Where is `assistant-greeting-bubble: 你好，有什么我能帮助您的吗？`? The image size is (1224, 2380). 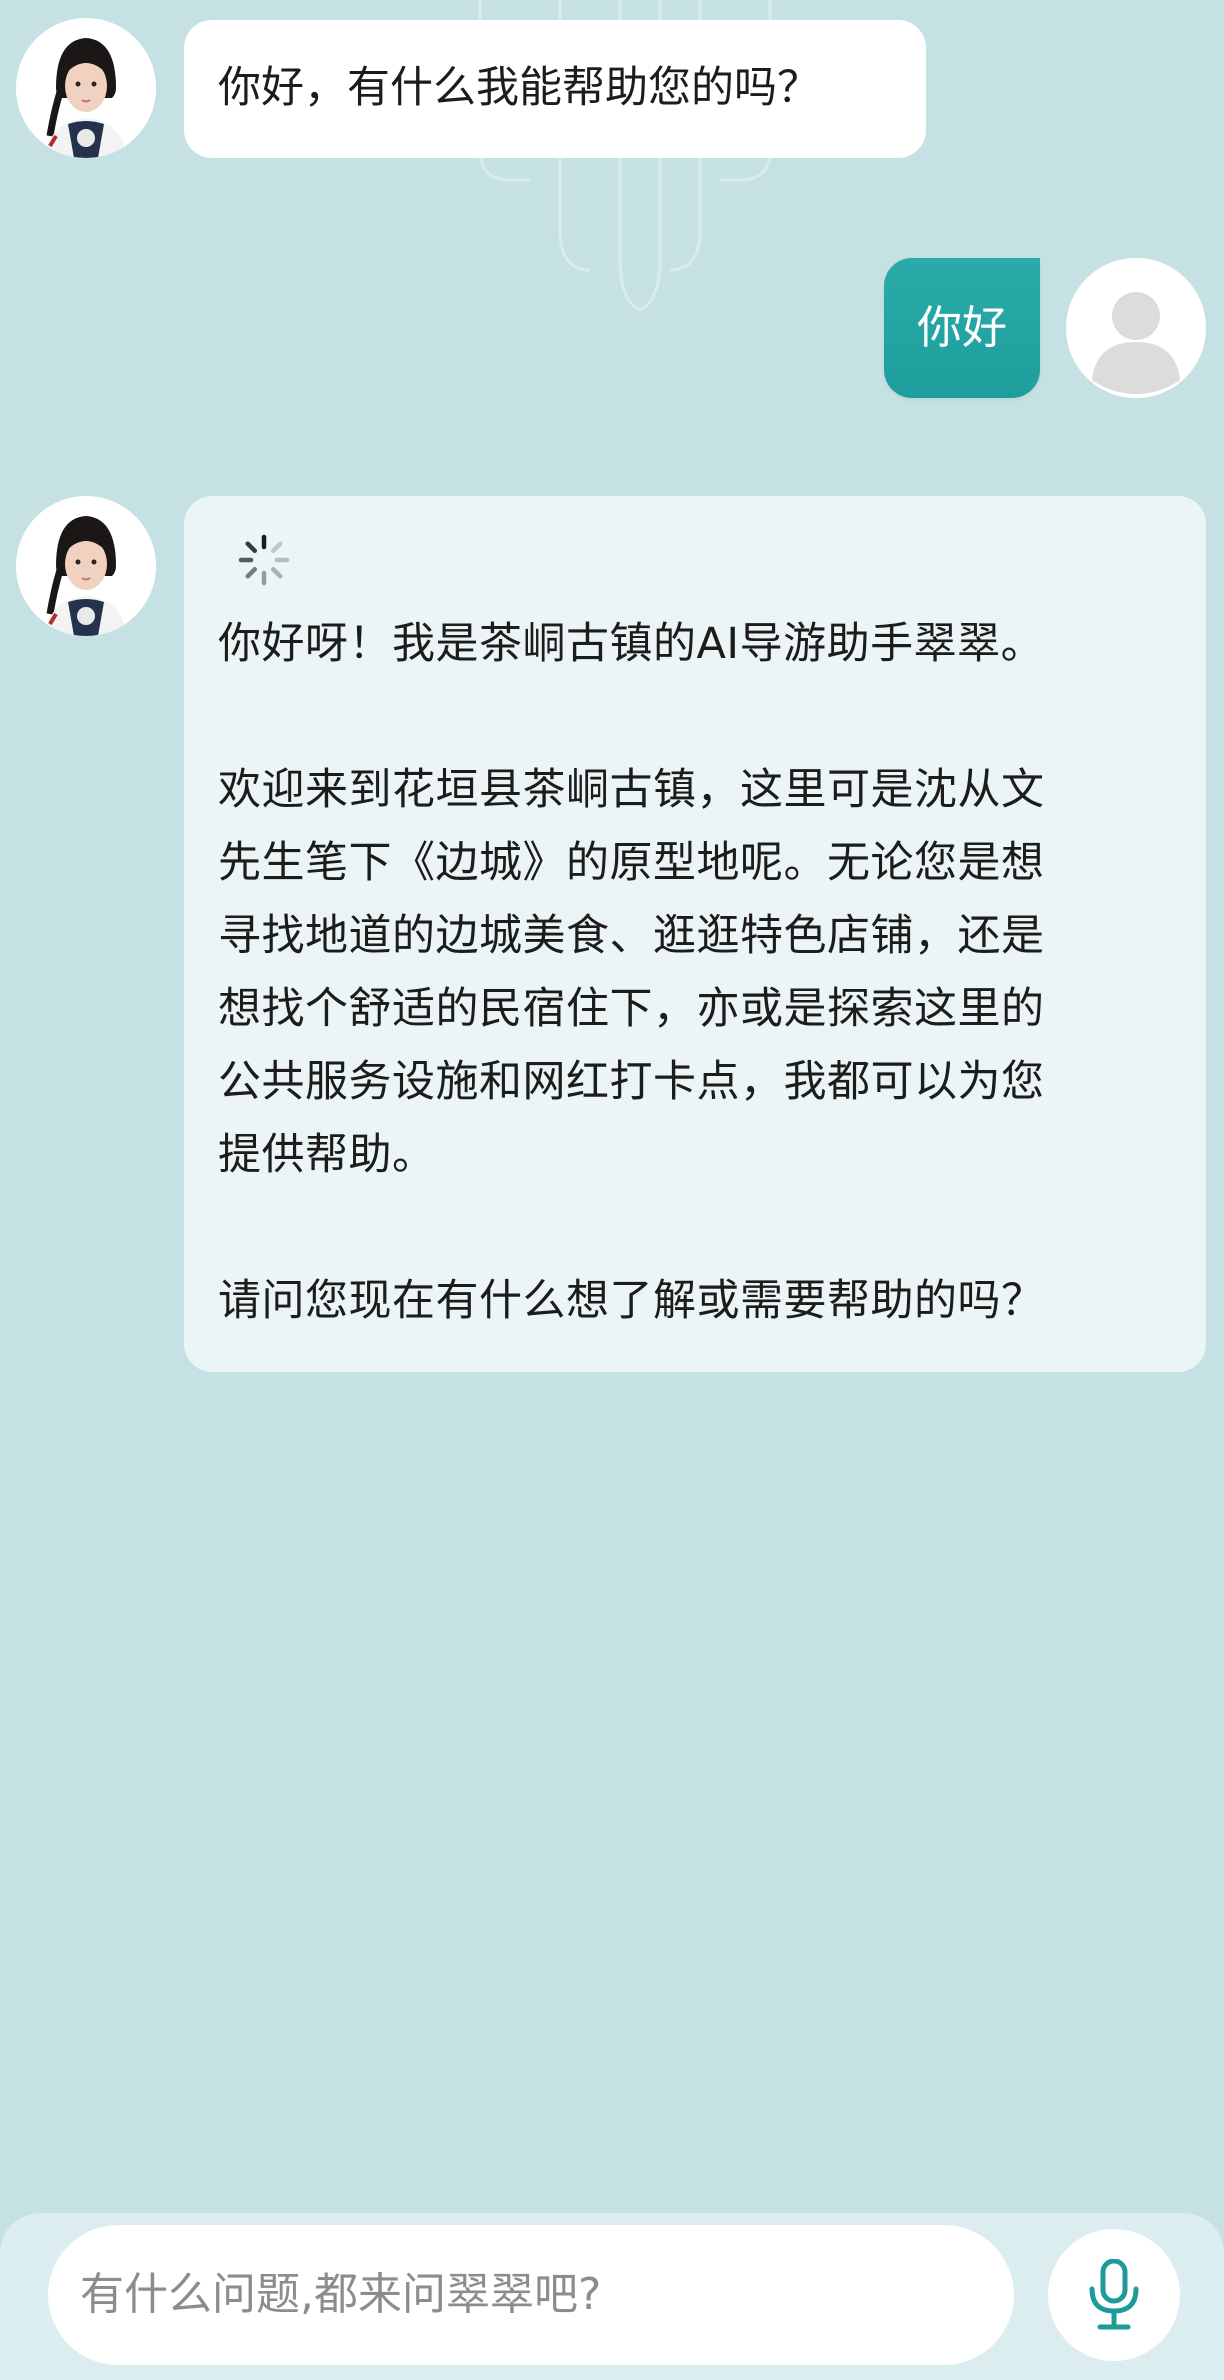 assistant-greeting-bubble: 你好，有什么我能帮助您的吗？ is located at coordinates (555, 89).